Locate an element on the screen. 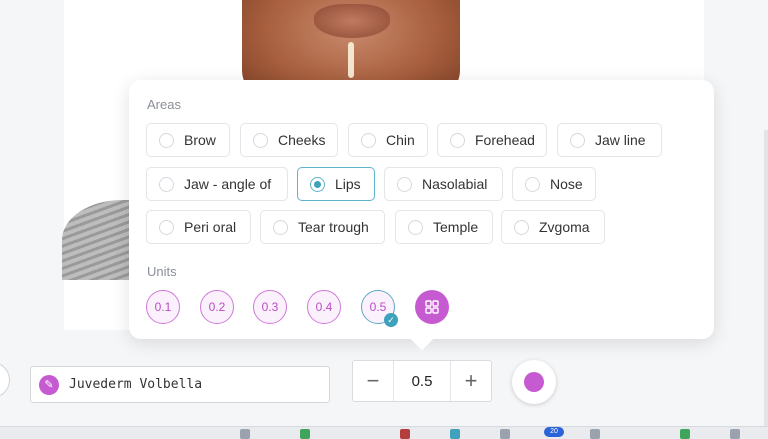  unit-option-0-3: 0.3 is located at coordinates (270, 307).